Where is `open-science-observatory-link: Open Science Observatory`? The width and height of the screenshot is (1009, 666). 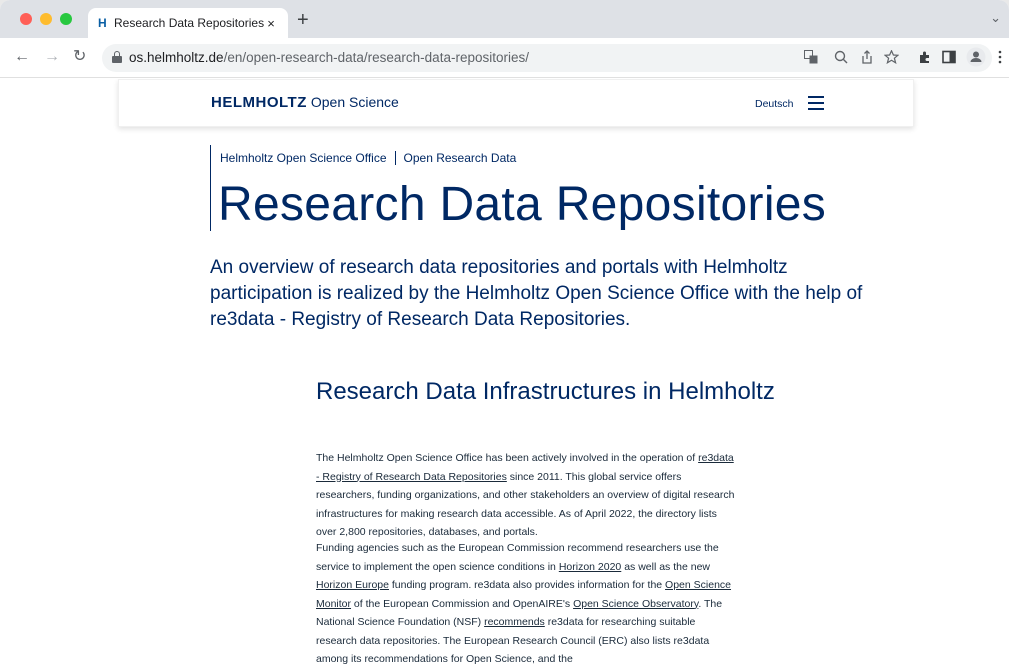
open-science-observatory-link: Open Science Observatory is located at coordinates (635, 604).